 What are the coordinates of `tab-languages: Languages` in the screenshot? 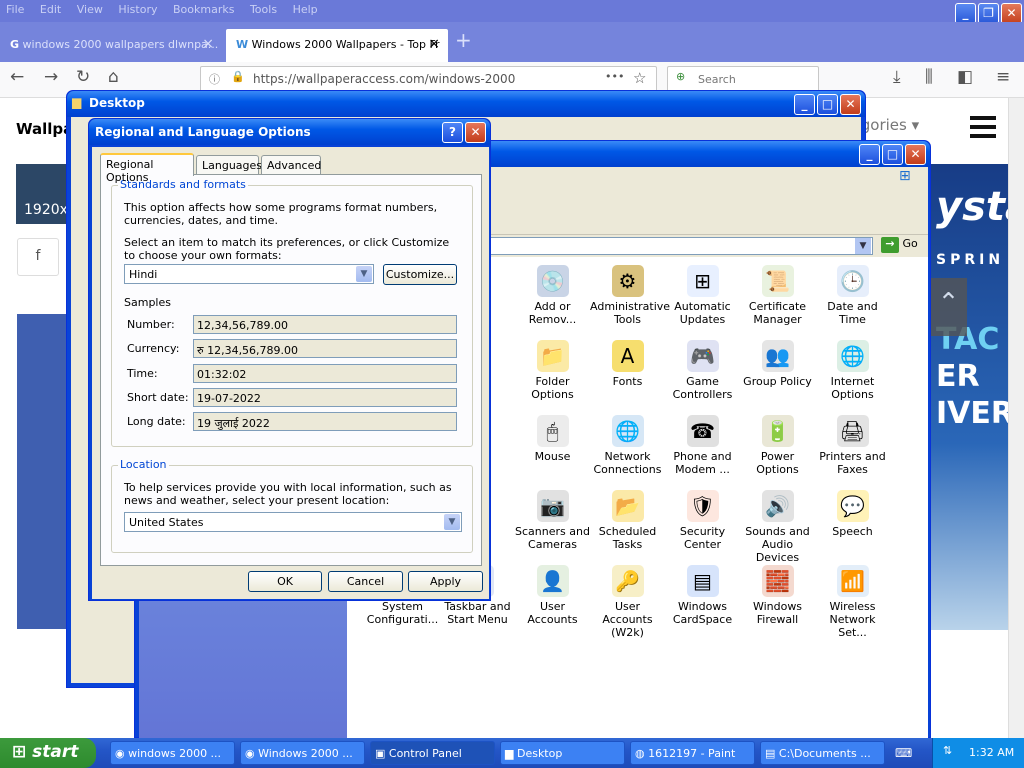 It's located at (229, 165).